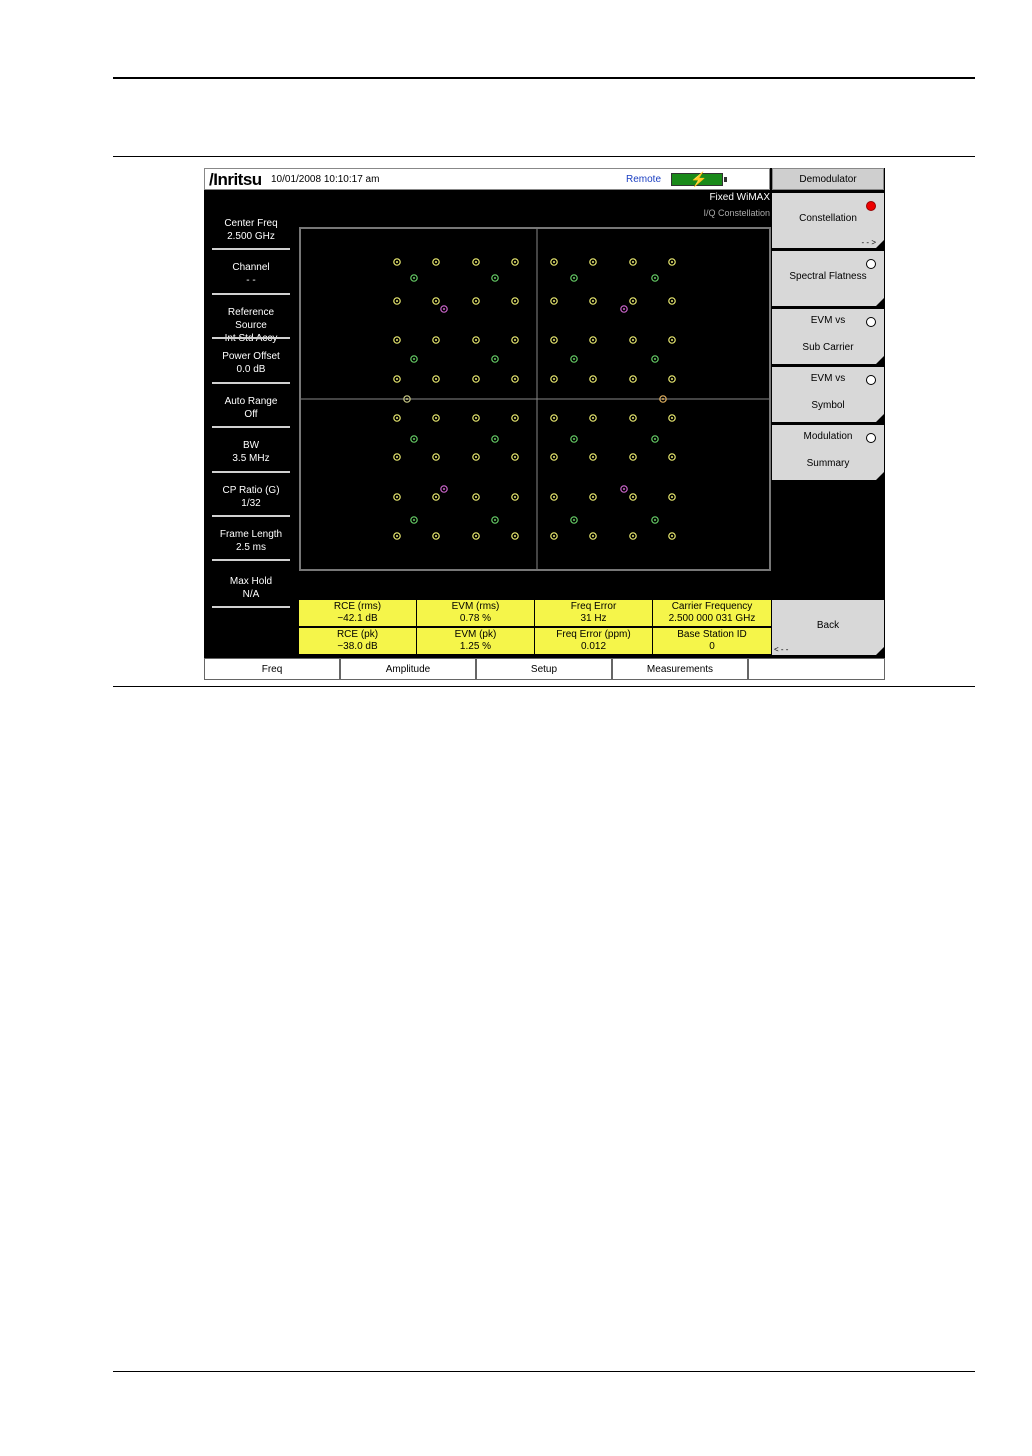  What do you see at coordinates (593, 646) in the screenshot?
I see `meas-value: 0.012` at bounding box center [593, 646].